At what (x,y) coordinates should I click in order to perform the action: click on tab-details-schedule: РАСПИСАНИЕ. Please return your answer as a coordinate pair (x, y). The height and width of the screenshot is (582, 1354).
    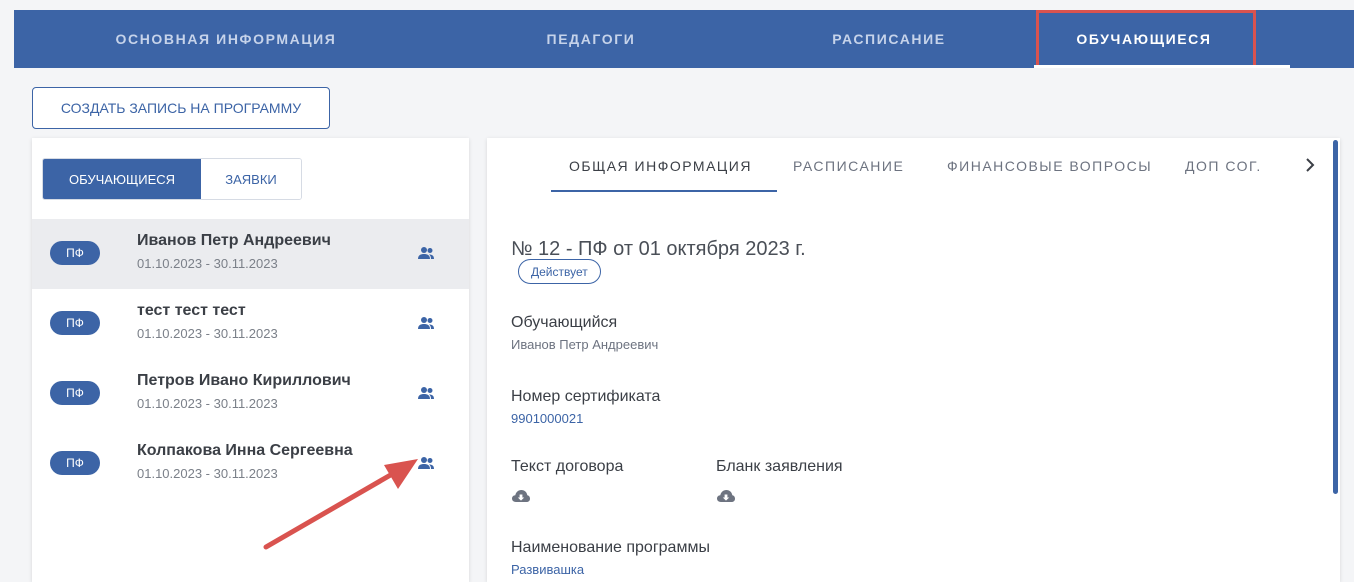
    Looking at the image, I should click on (848, 166).